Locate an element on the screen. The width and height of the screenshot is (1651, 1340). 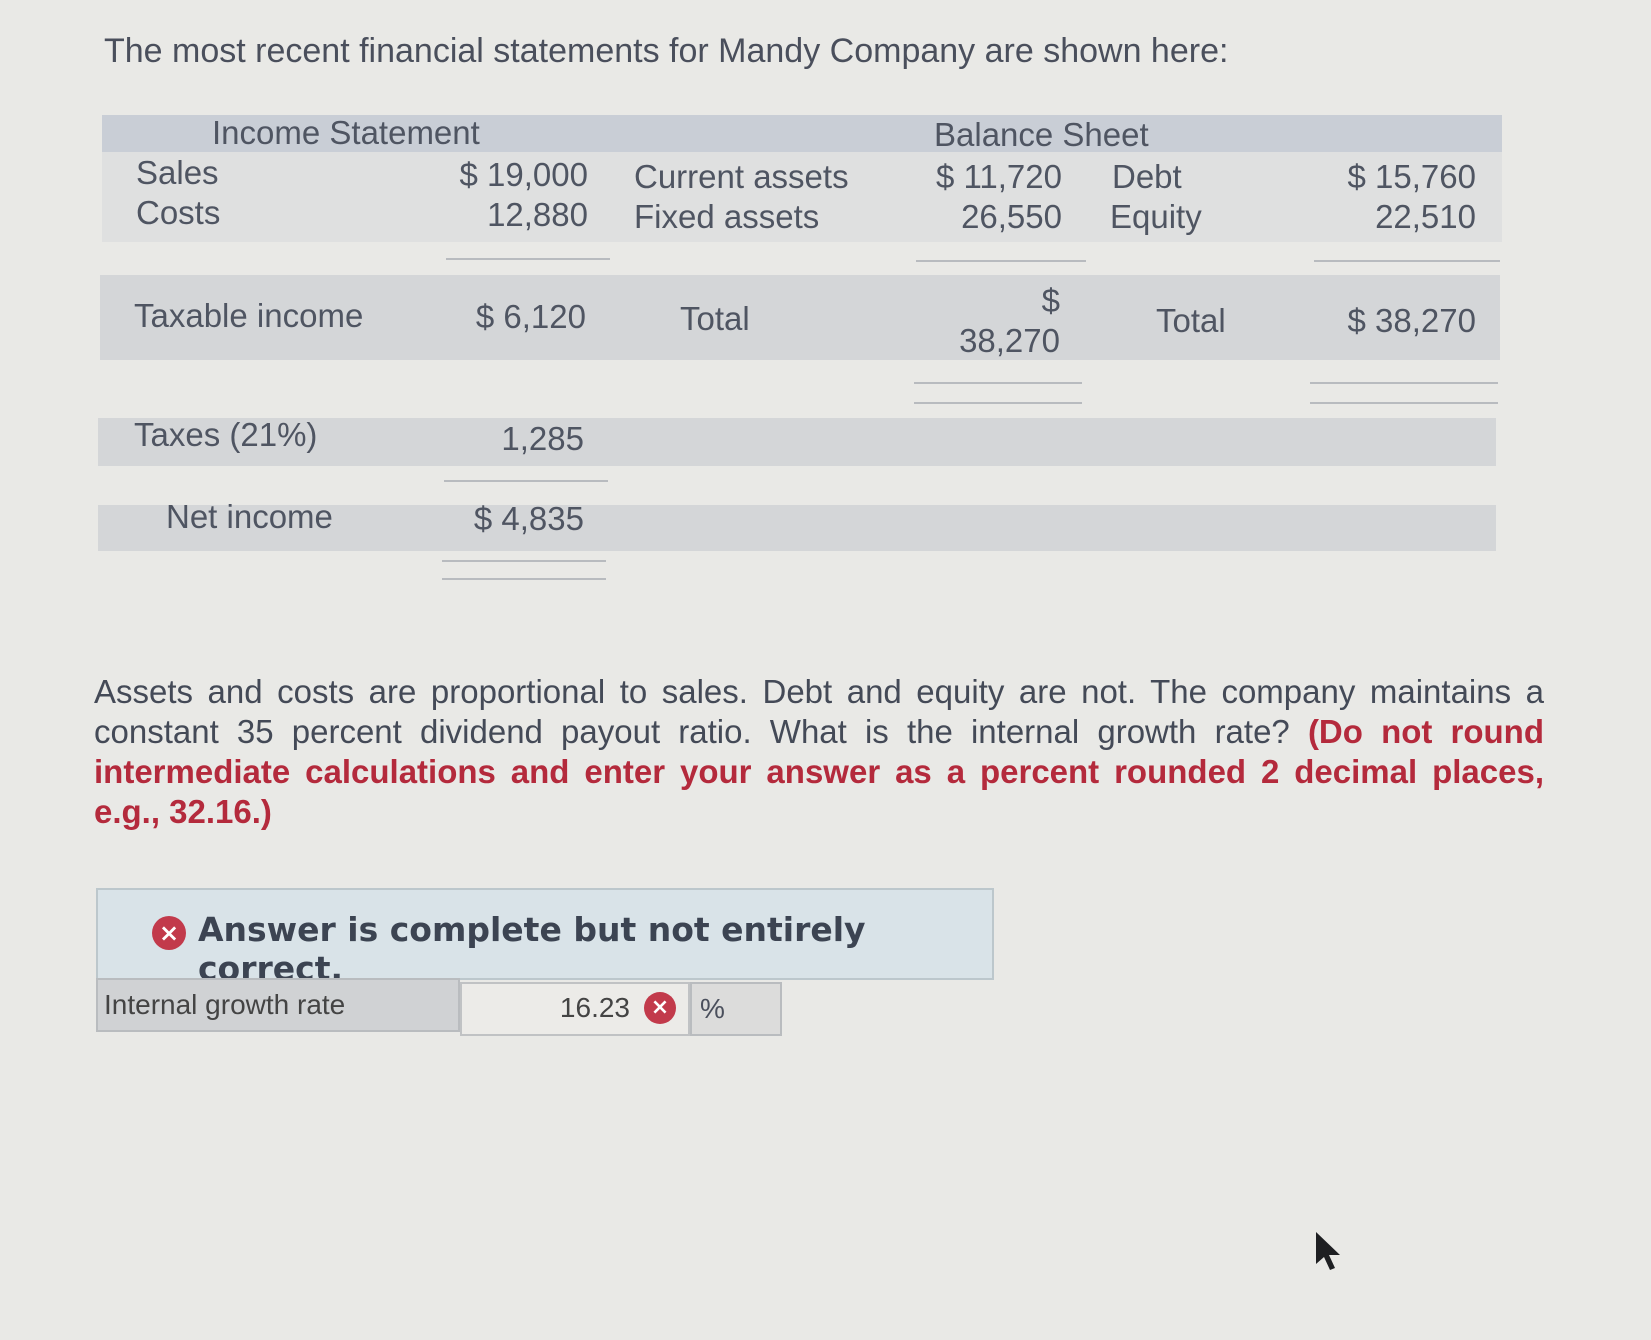
mouse-cursor-icon is located at coordinates (1328, 1251).